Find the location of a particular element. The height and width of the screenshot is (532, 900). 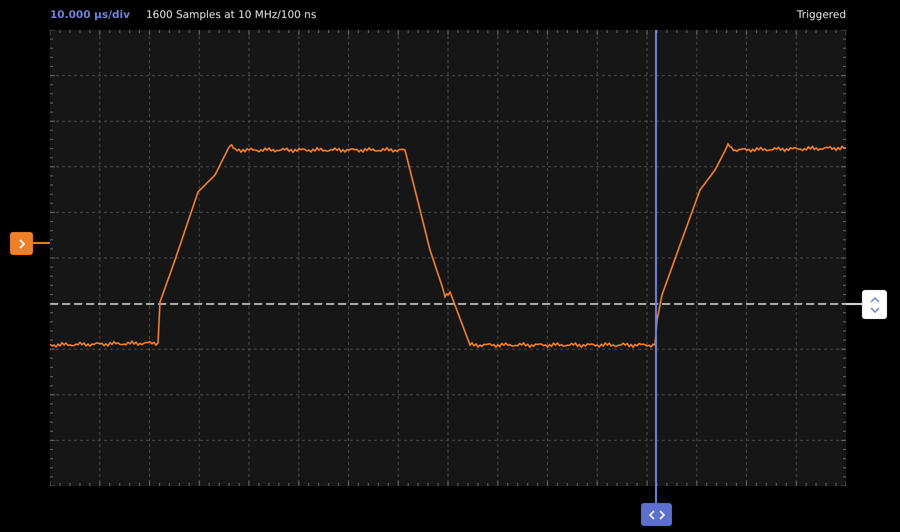

trigger-marker is located at coordinates (21, 243).